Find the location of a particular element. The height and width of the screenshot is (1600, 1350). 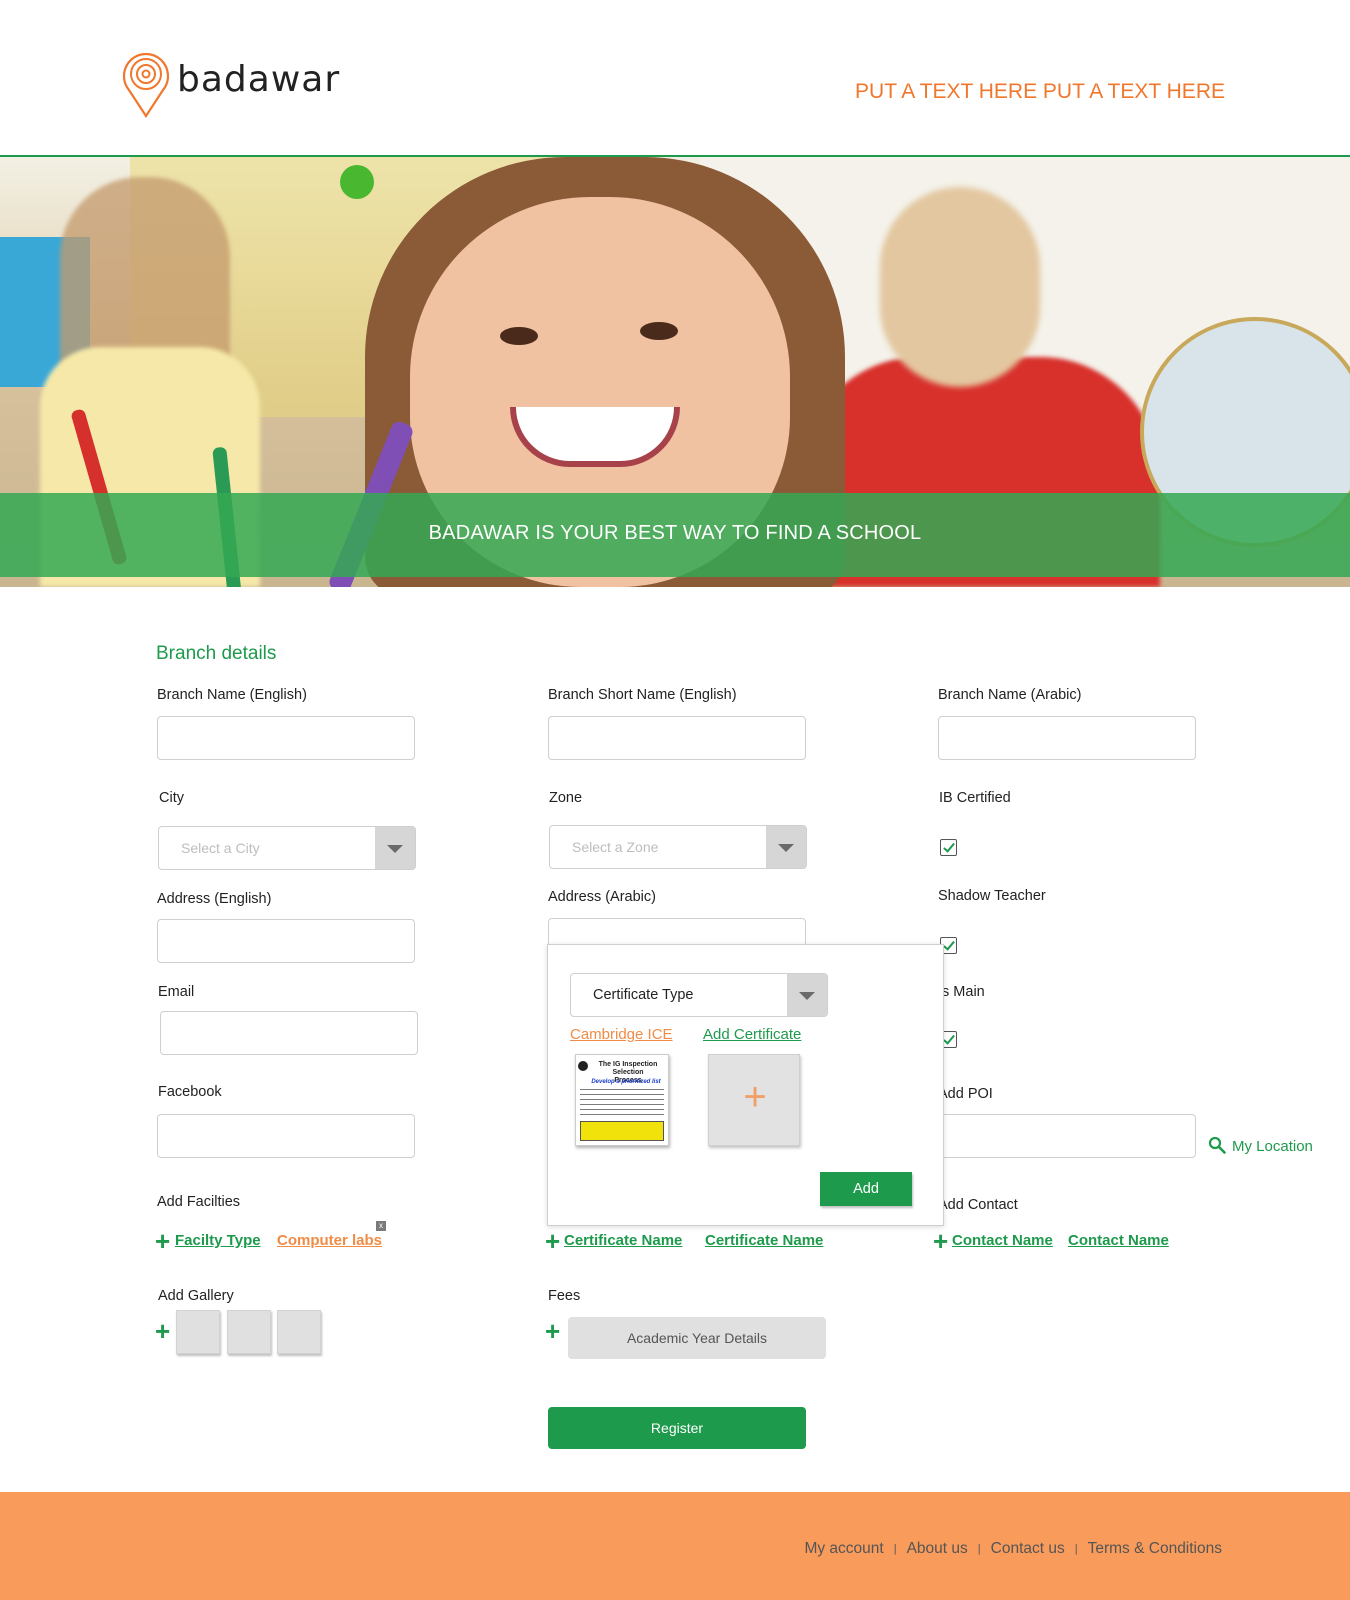

zone-select: Select a Zone is located at coordinates (678, 847).